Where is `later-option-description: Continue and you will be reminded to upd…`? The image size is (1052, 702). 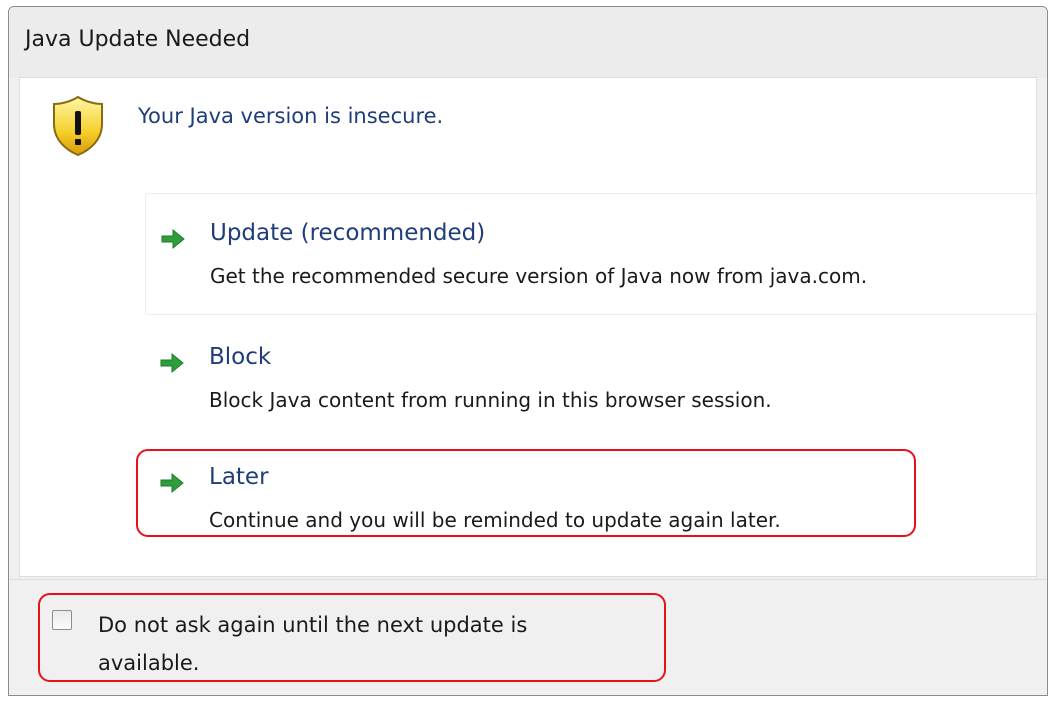
later-option-description: Continue and you will be reminded to upd… is located at coordinates (495, 520).